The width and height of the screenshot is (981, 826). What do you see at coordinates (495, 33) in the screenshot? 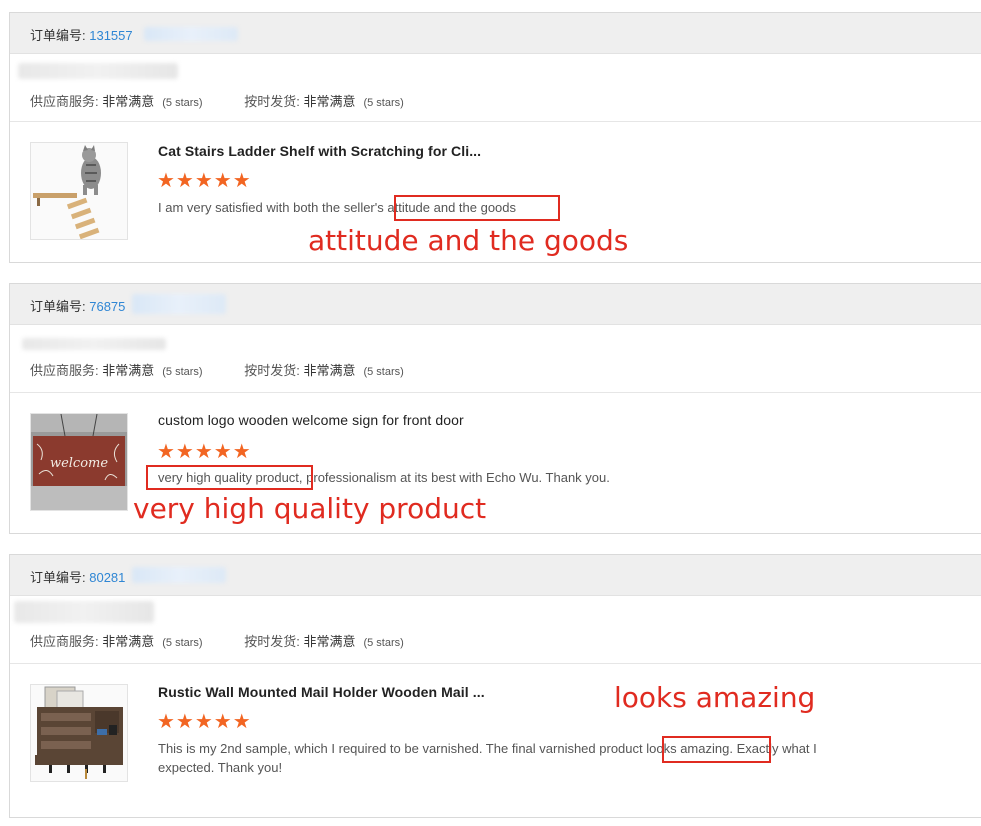
I see `order-header: 订单编号: 131557` at bounding box center [495, 33].